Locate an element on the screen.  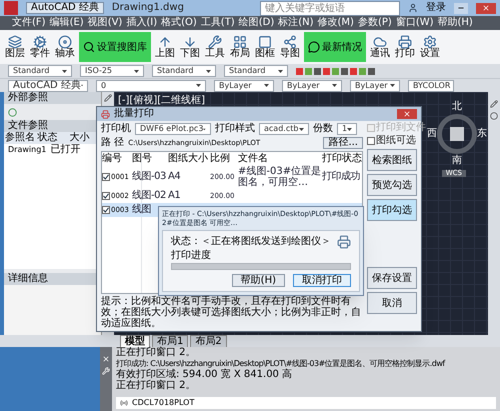
command-history-line: 打印成功: C:\Users\hzzhangruixin\Desktop\PLOT\#线图-03#位置是图名、可用空格控制显示.dwf is located at coordinates (281, 363).